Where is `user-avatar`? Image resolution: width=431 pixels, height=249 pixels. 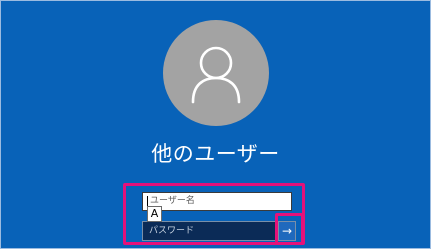 user-avatar is located at coordinates (216, 73).